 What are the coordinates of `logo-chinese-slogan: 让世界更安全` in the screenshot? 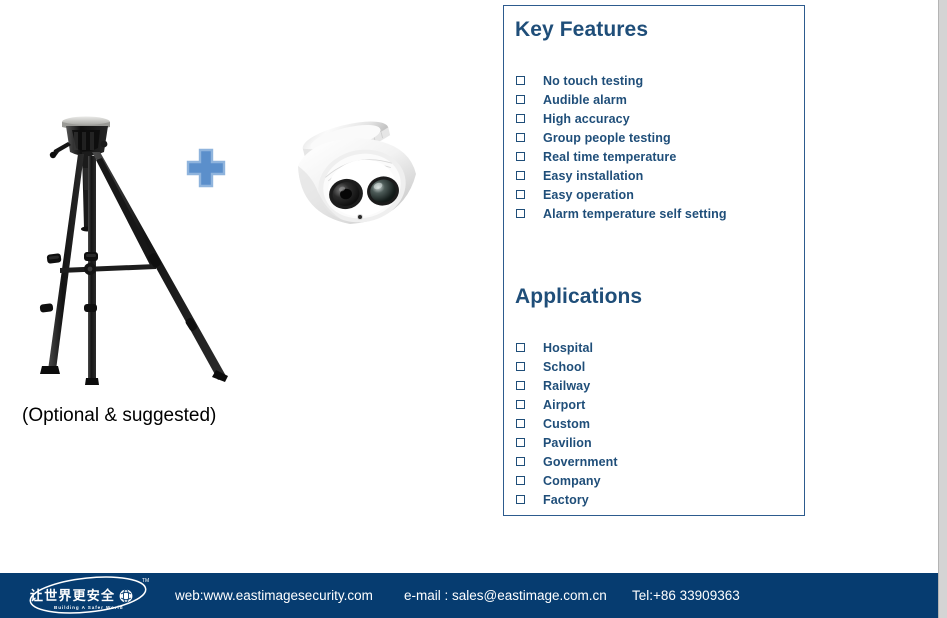 It's located at (72, 596).